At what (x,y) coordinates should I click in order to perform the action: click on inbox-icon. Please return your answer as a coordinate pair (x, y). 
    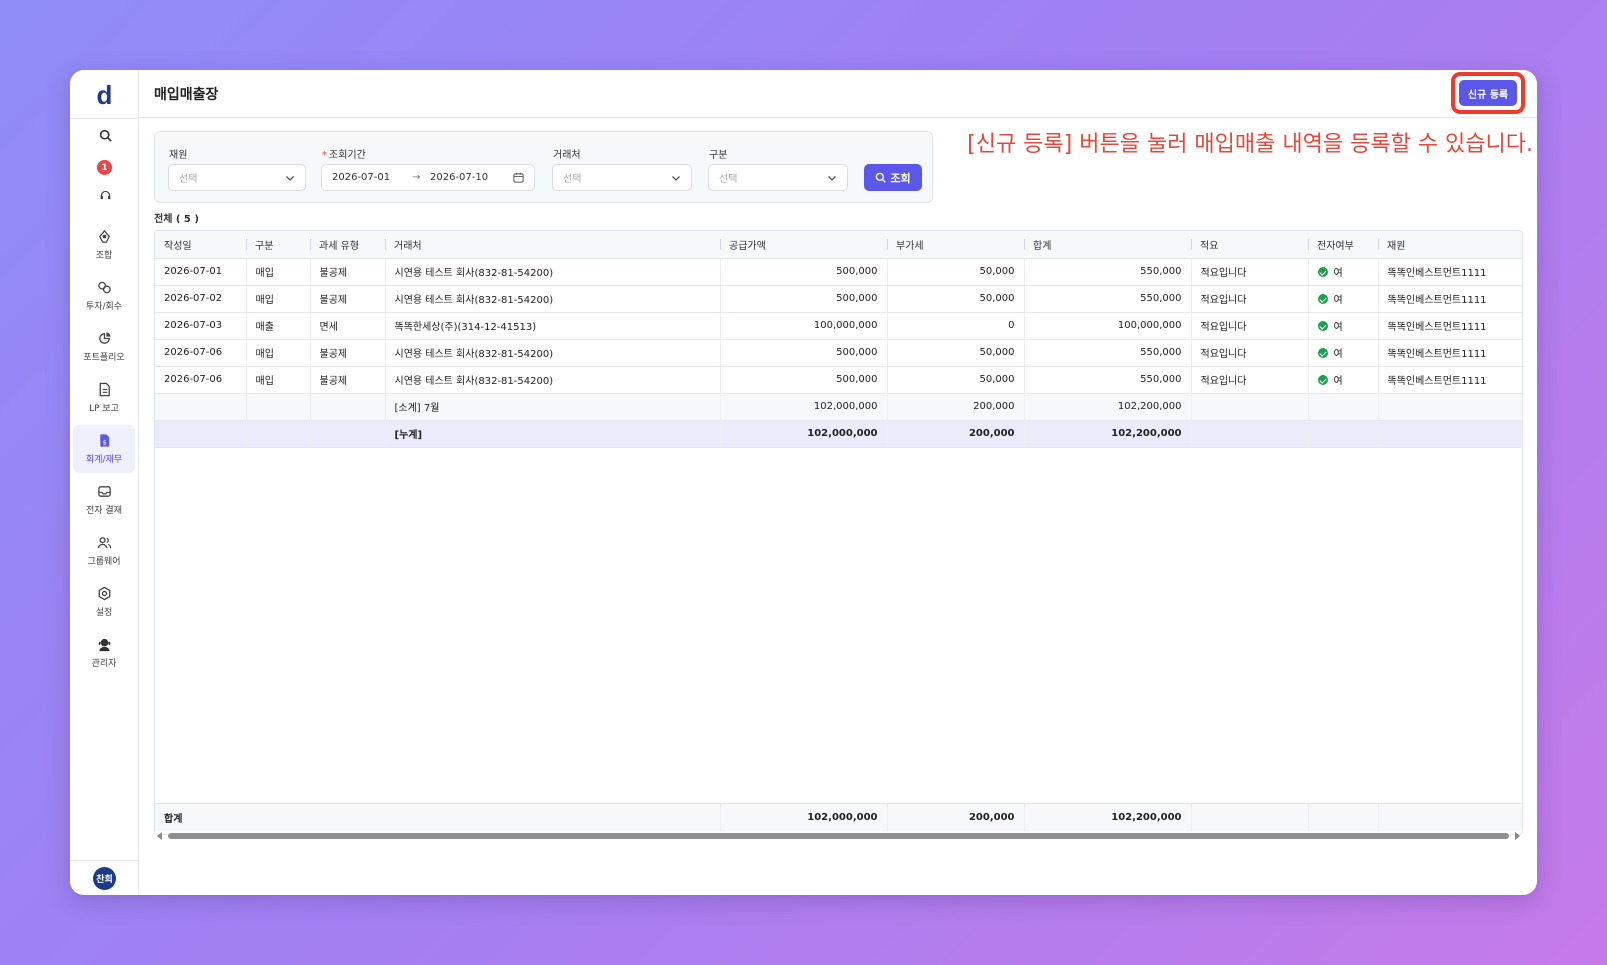
    Looking at the image, I should click on (104, 491).